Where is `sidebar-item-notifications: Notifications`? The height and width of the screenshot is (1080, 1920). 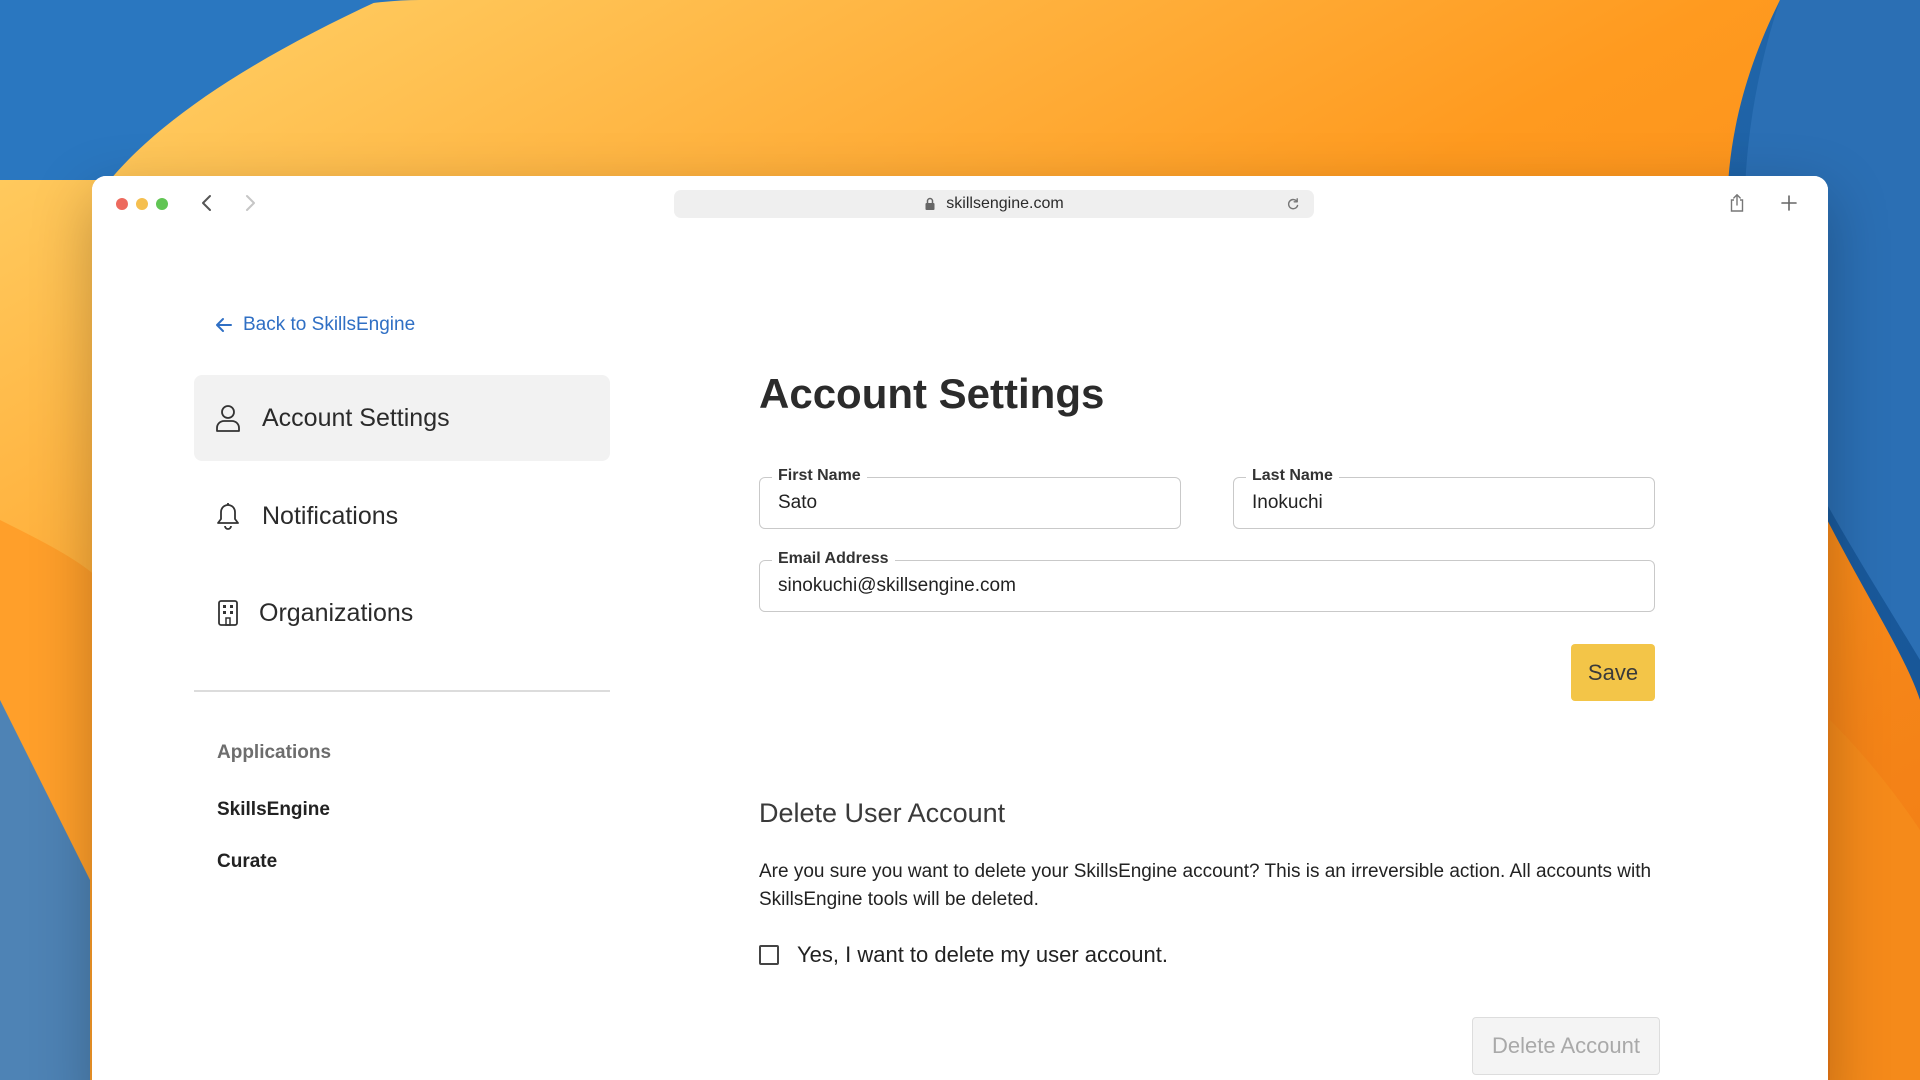
sidebar-item-notifications: Notifications is located at coordinates (402, 516).